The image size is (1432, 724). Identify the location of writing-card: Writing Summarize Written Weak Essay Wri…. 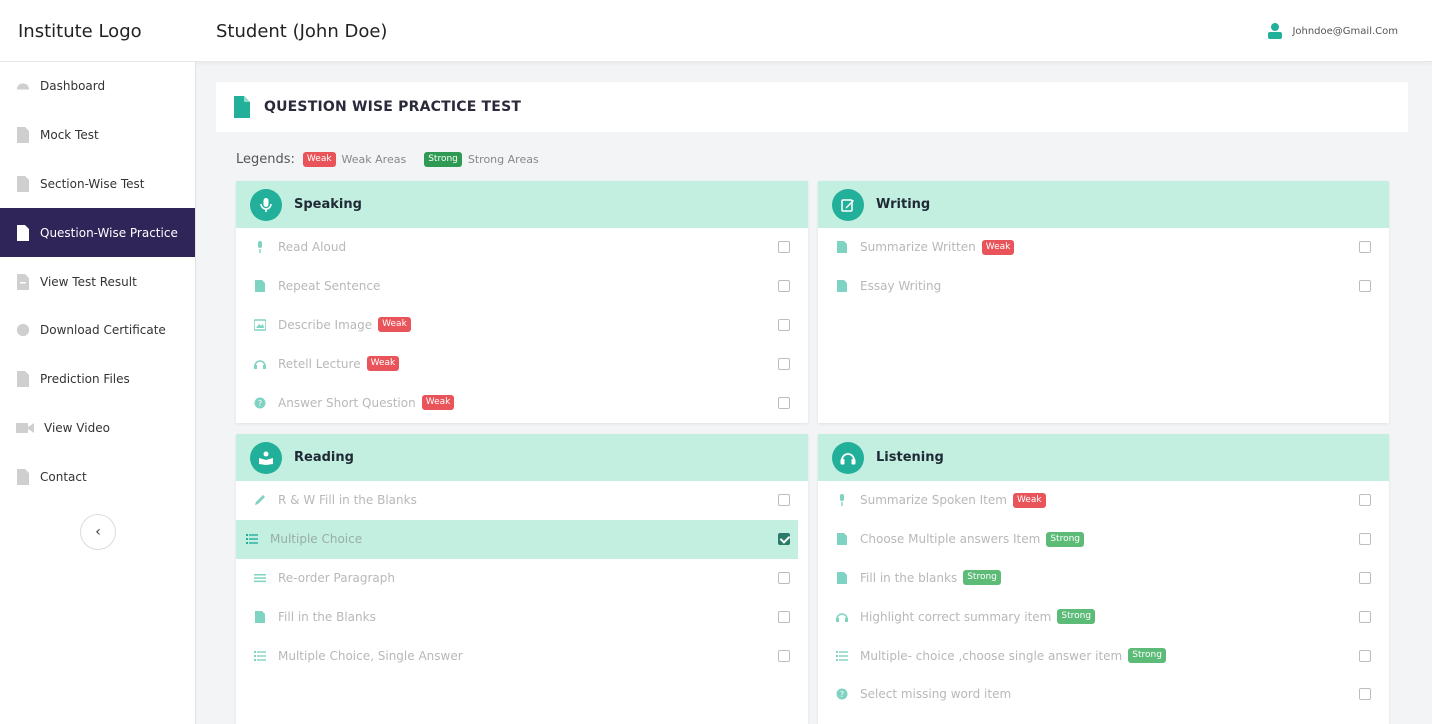
(1103, 302).